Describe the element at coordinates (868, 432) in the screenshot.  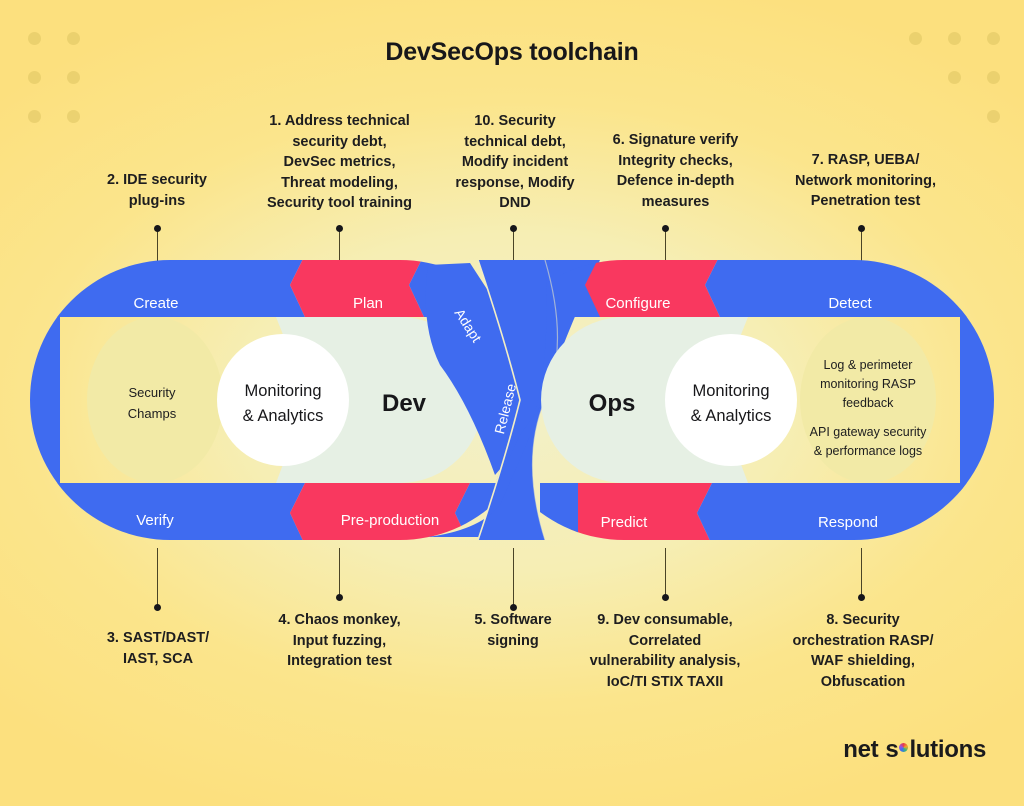
I see `label-ops-note-b1: API gateway security` at that location.